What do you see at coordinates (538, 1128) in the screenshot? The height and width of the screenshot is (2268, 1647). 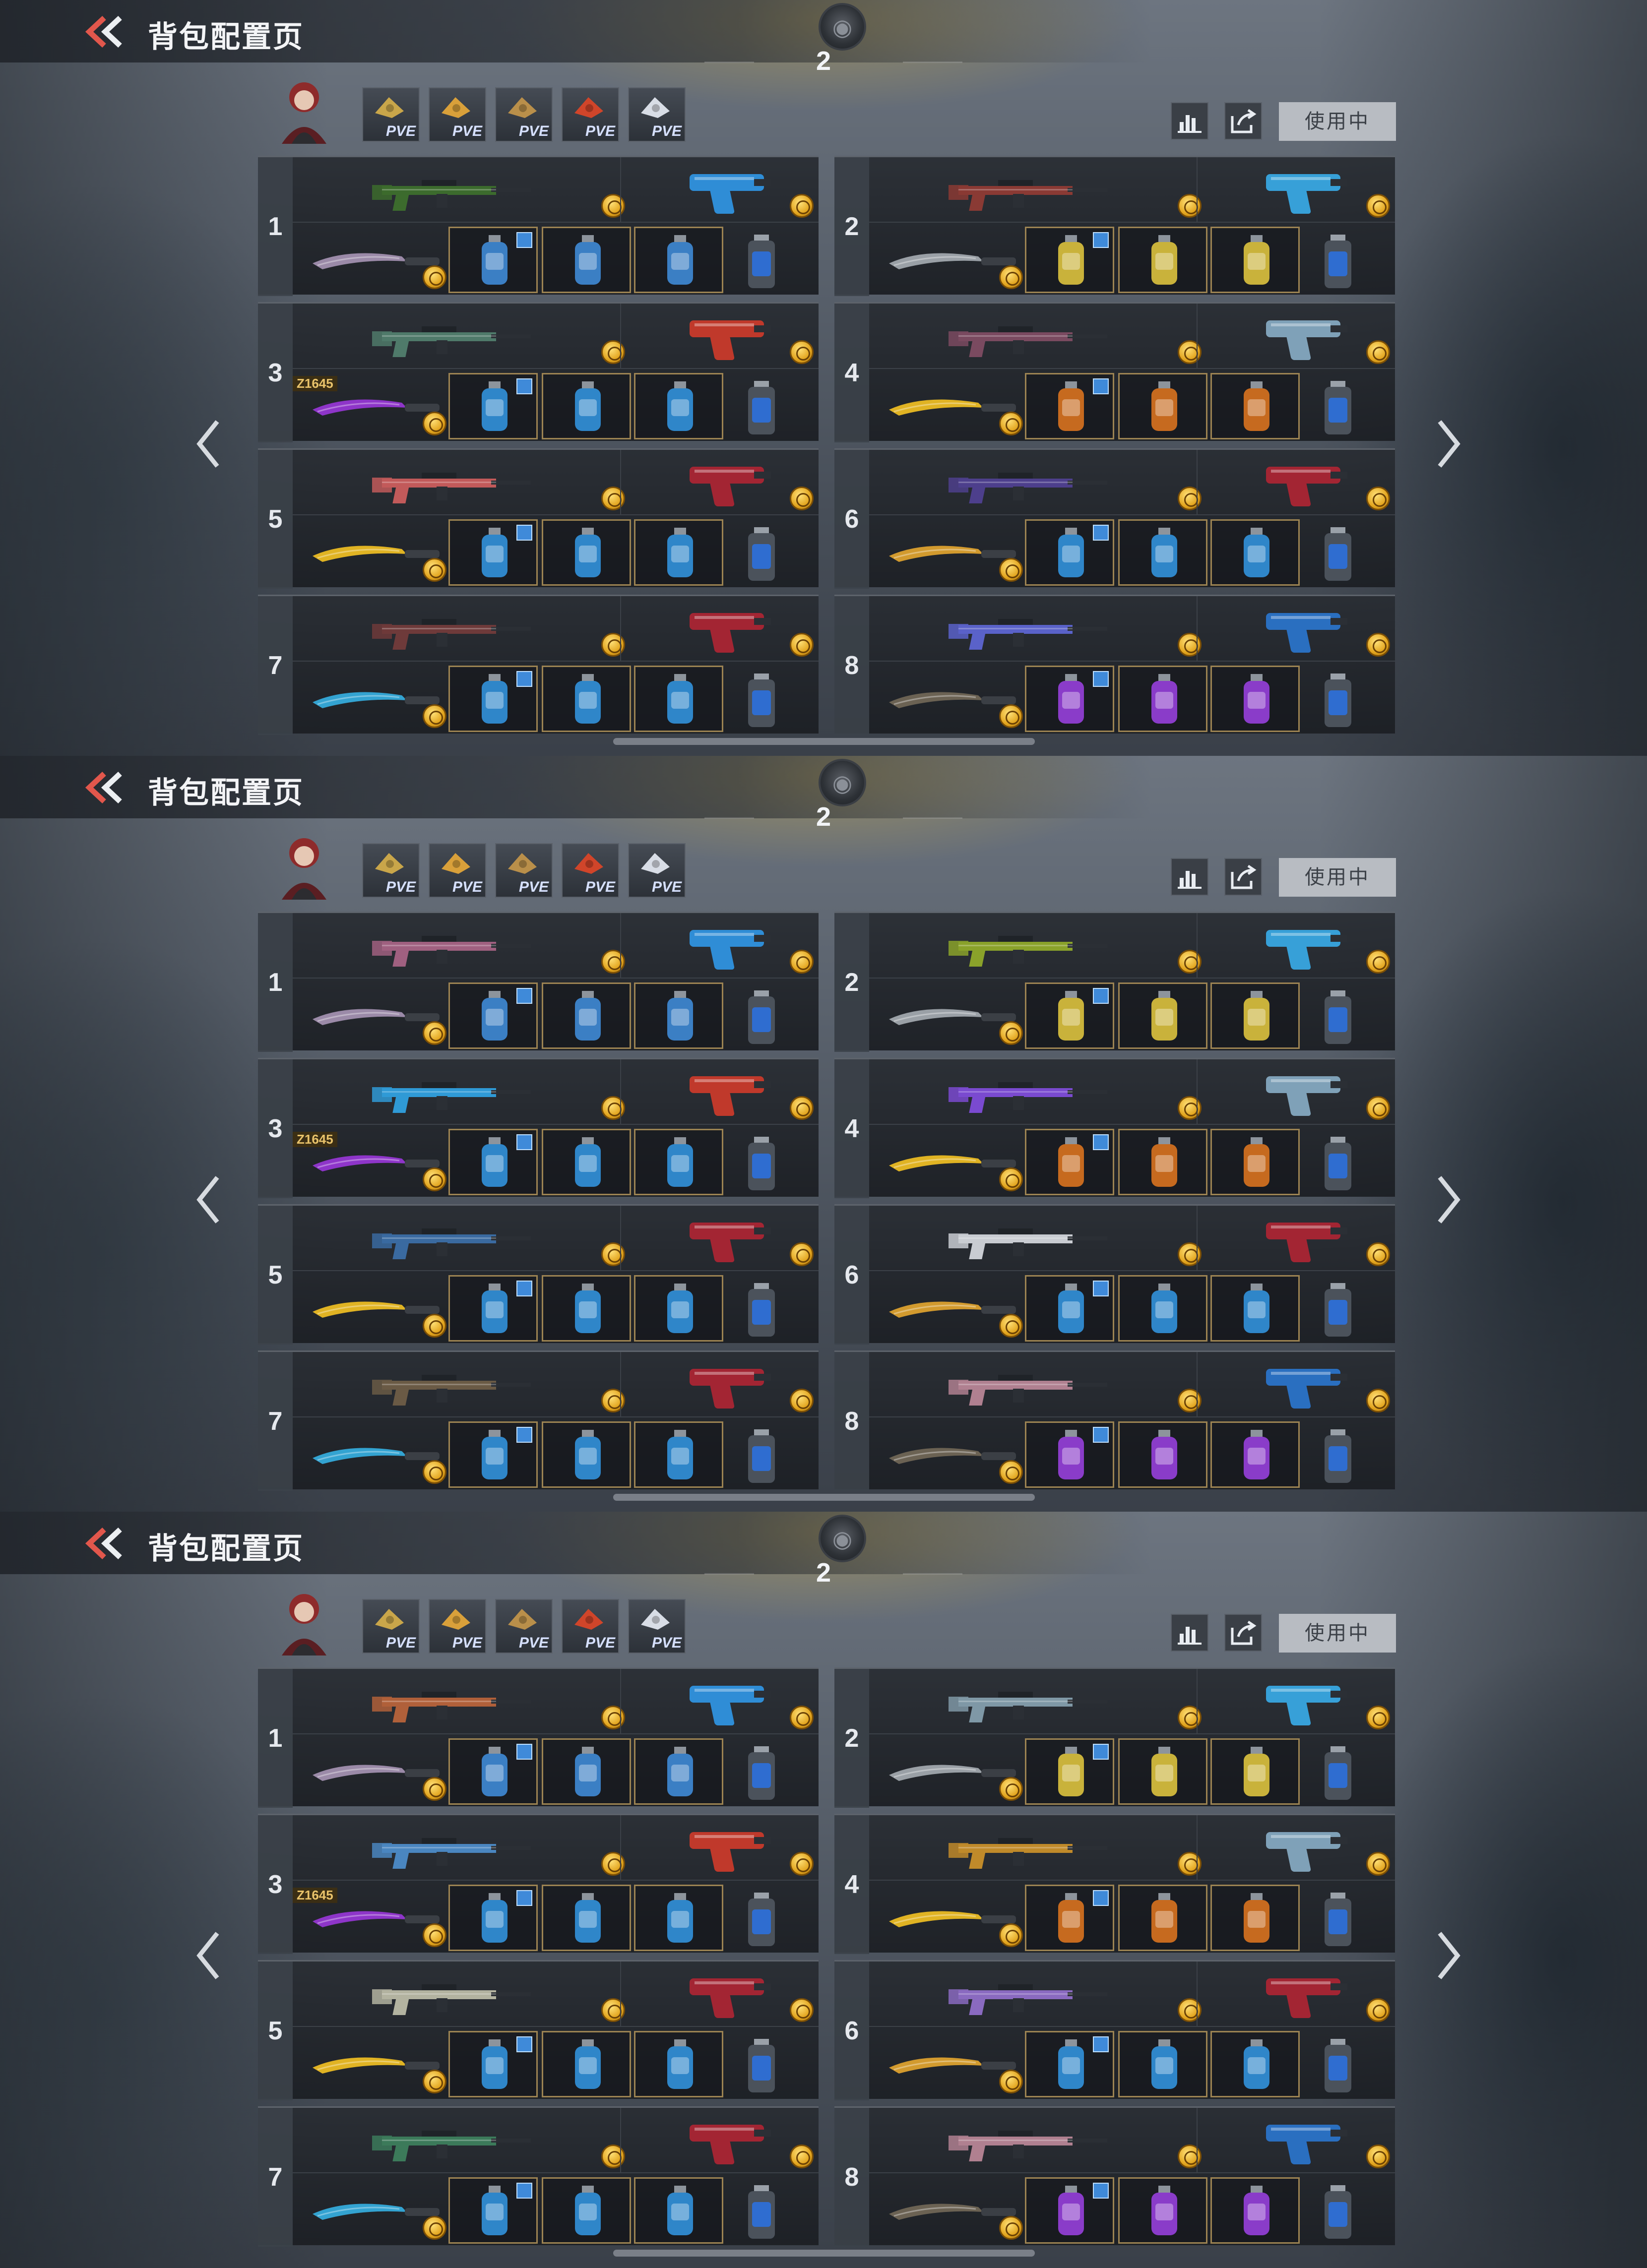 I see `loadout-card: 3 Z1645` at bounding box center [538, 1128].